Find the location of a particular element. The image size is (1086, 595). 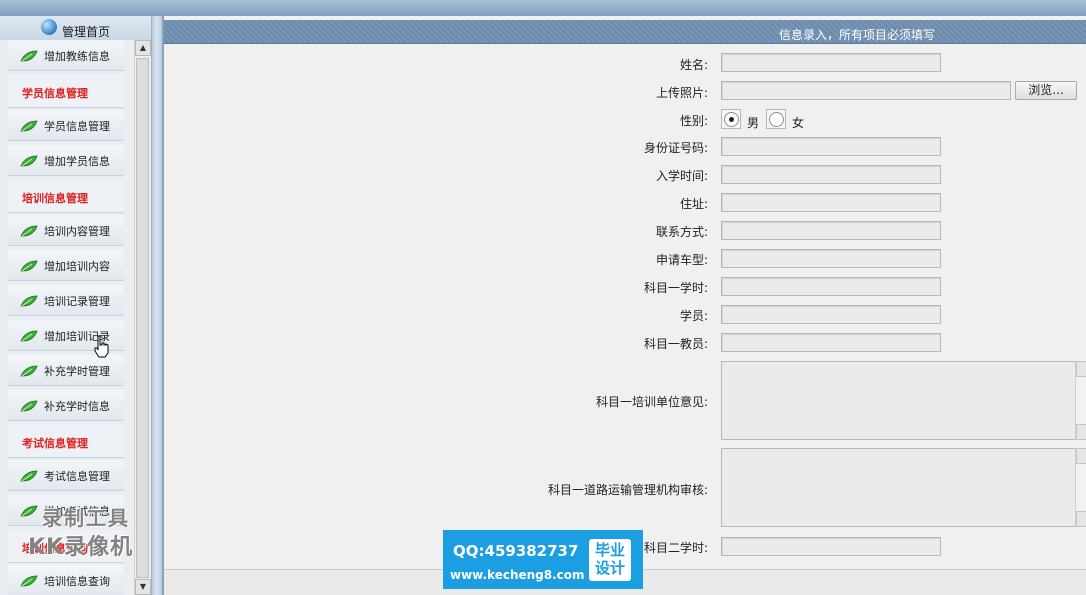

gender-male-label: 男 is located at coordinates (753, 122).